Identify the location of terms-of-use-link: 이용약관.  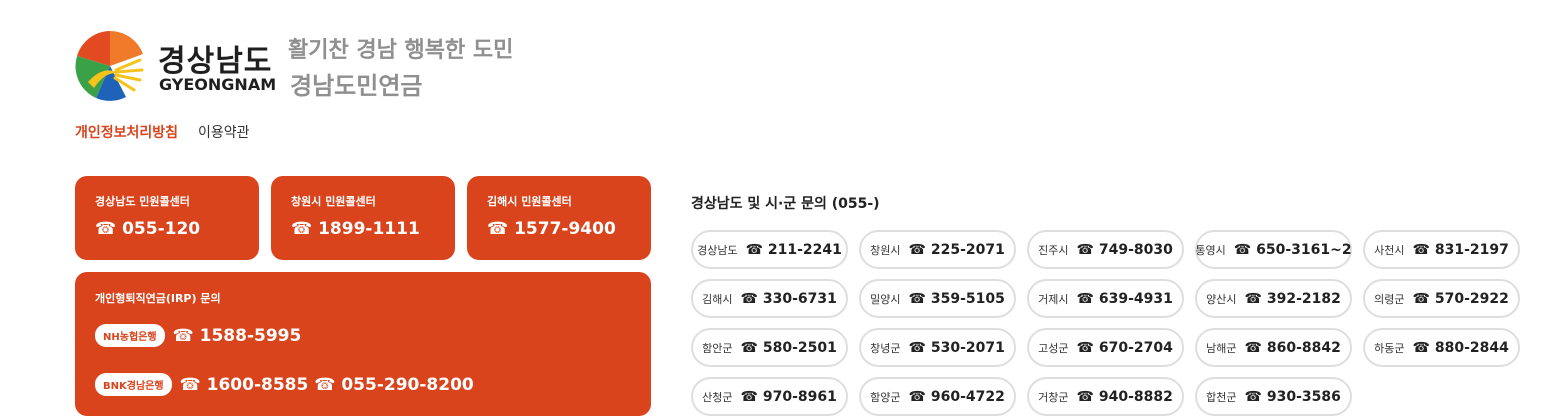
(224, 132).